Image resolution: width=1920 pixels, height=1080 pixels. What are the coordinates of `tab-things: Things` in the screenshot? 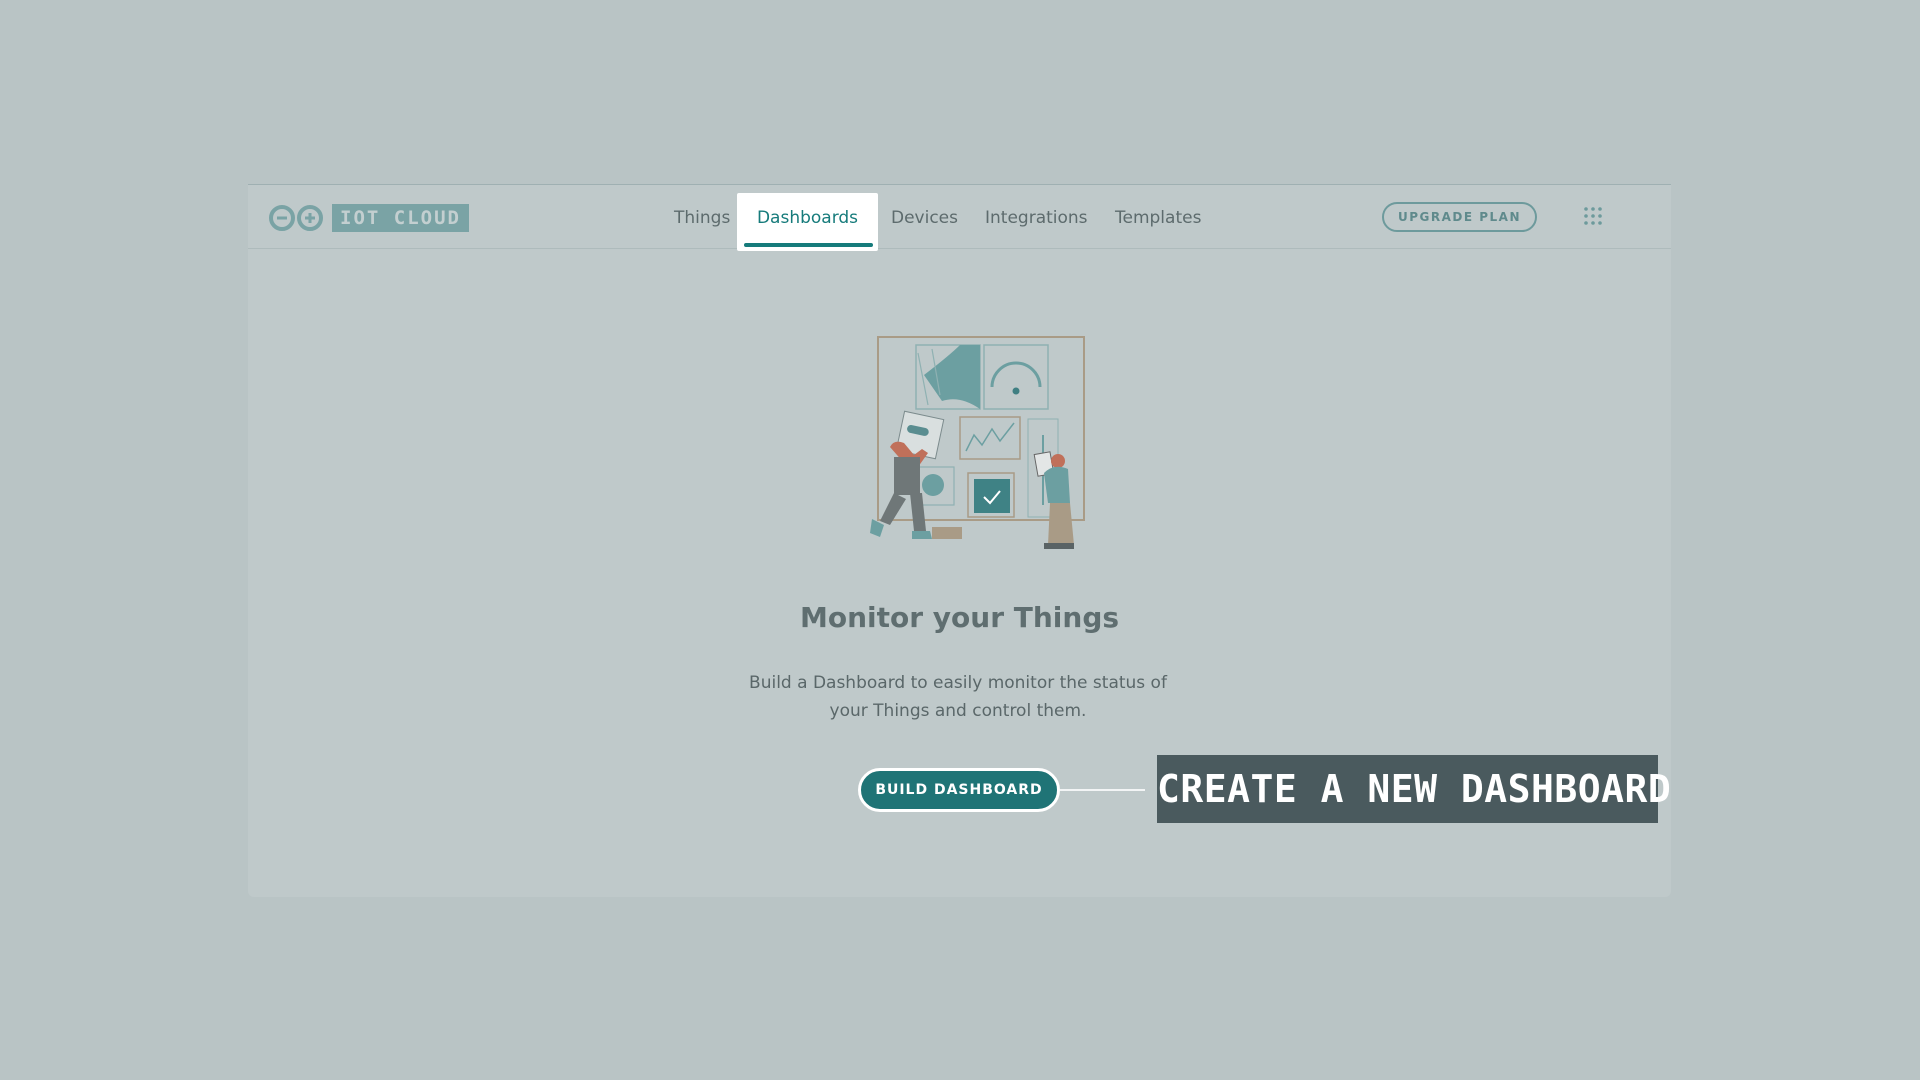 It's located at (702, 219).